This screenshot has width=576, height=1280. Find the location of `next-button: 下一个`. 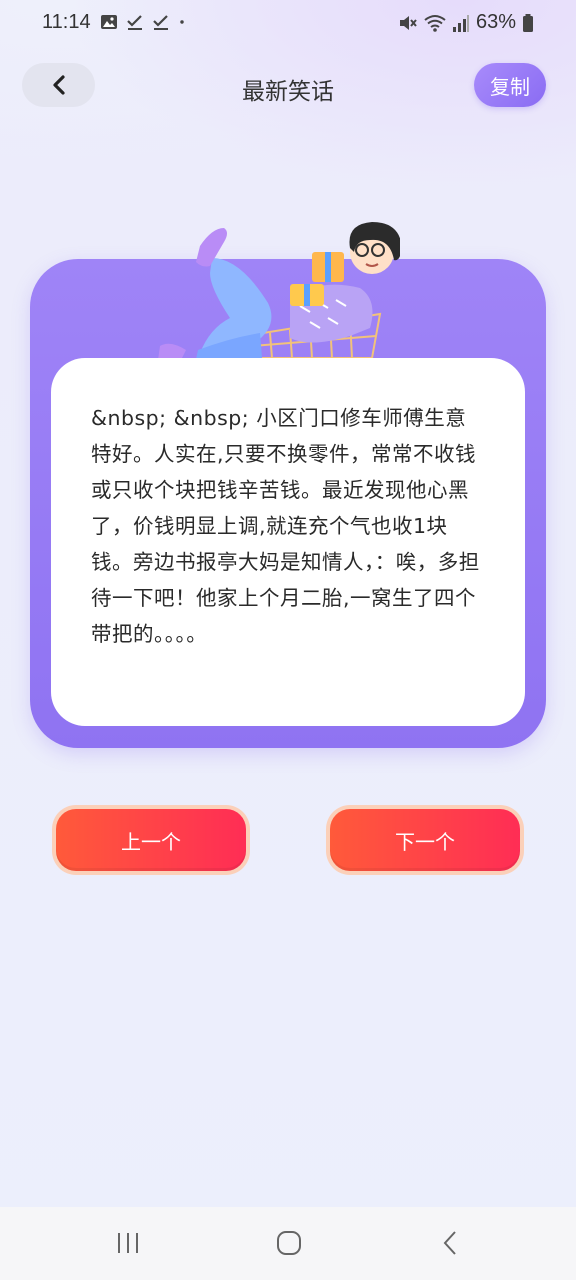

next-button: 下一个 is located at coordinates (425, 840).